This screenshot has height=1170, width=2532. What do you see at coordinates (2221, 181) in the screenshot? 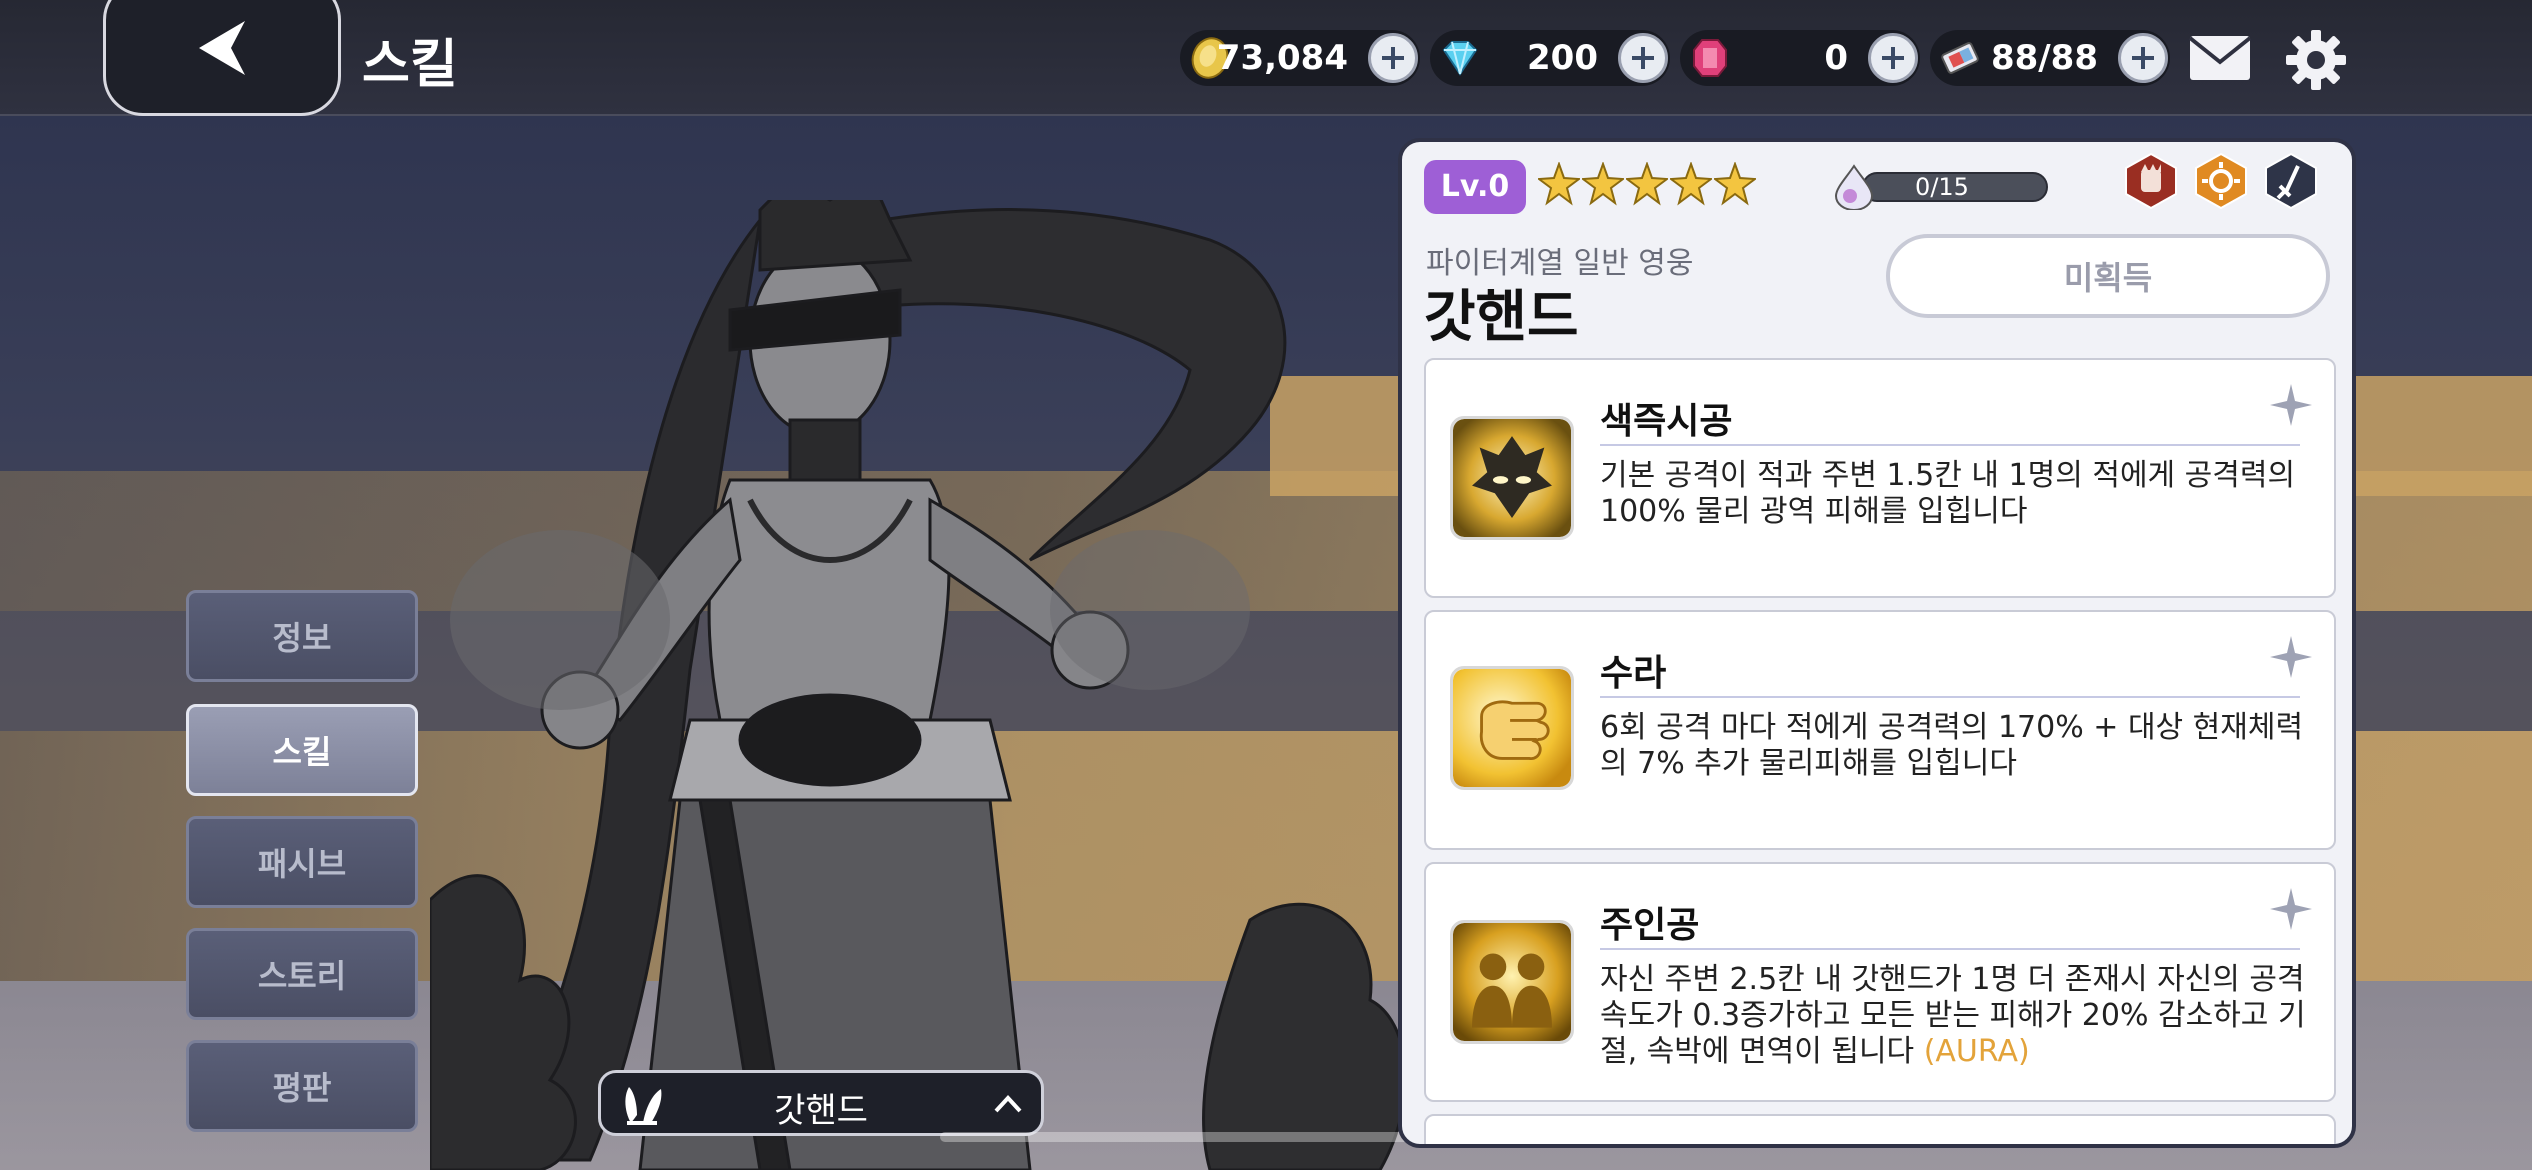
I see `sun-element-icon` at bounding box center [2221, 181].